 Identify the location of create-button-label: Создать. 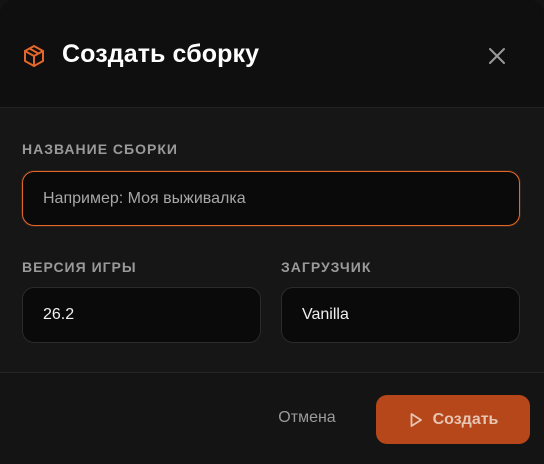
(465, 419).